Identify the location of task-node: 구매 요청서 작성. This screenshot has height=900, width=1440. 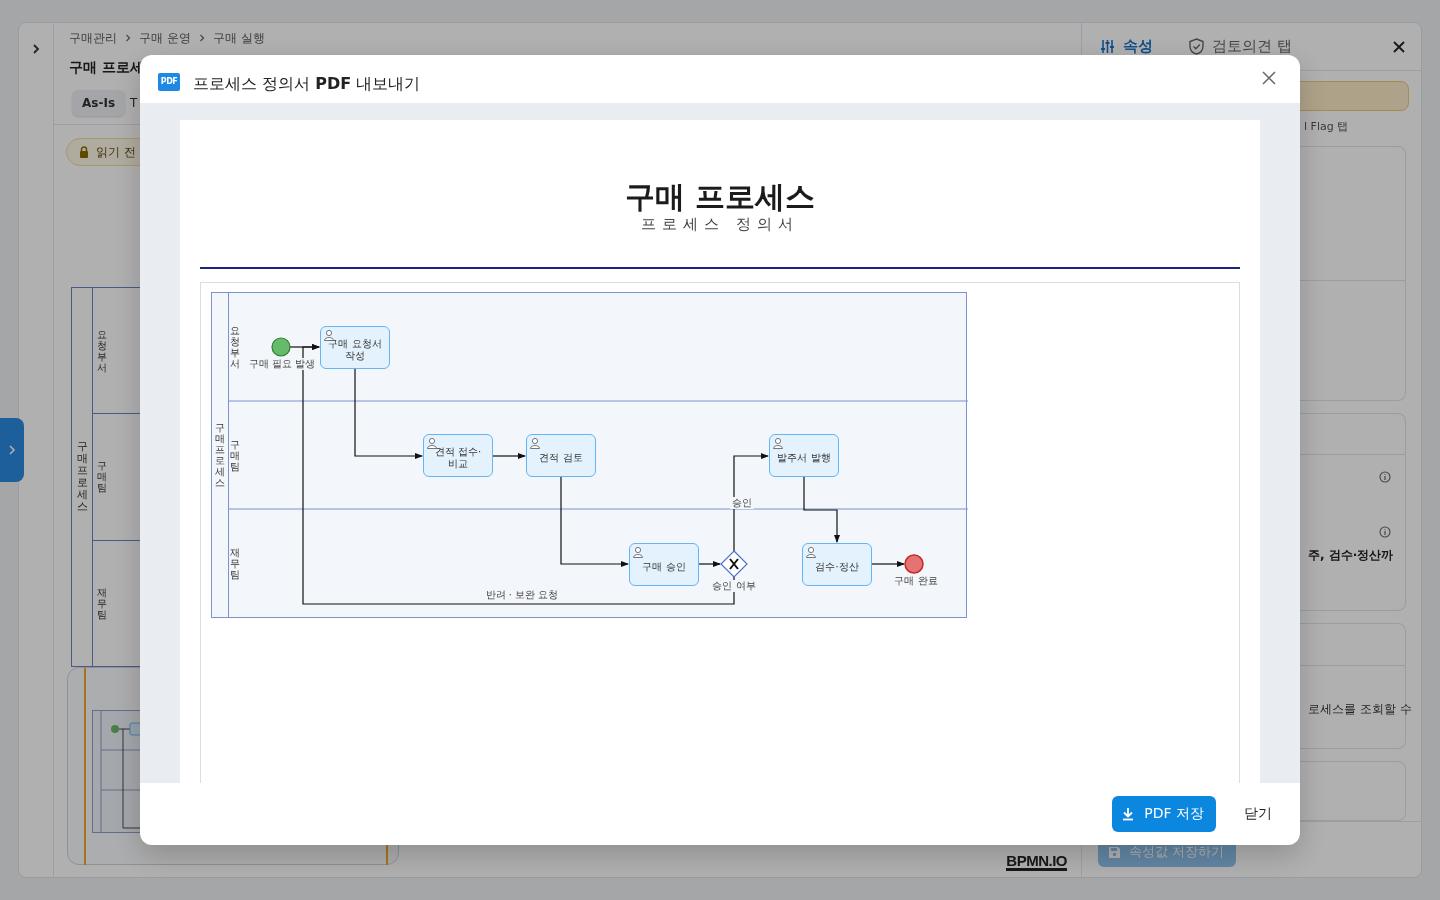
(355, 347).